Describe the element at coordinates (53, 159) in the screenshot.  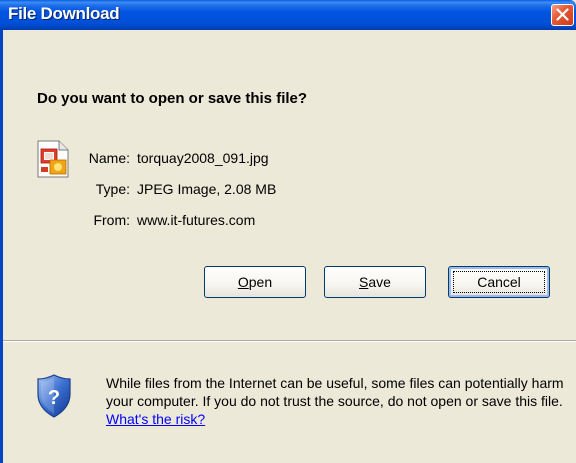
I see `jpeg-file-icon` at that location.